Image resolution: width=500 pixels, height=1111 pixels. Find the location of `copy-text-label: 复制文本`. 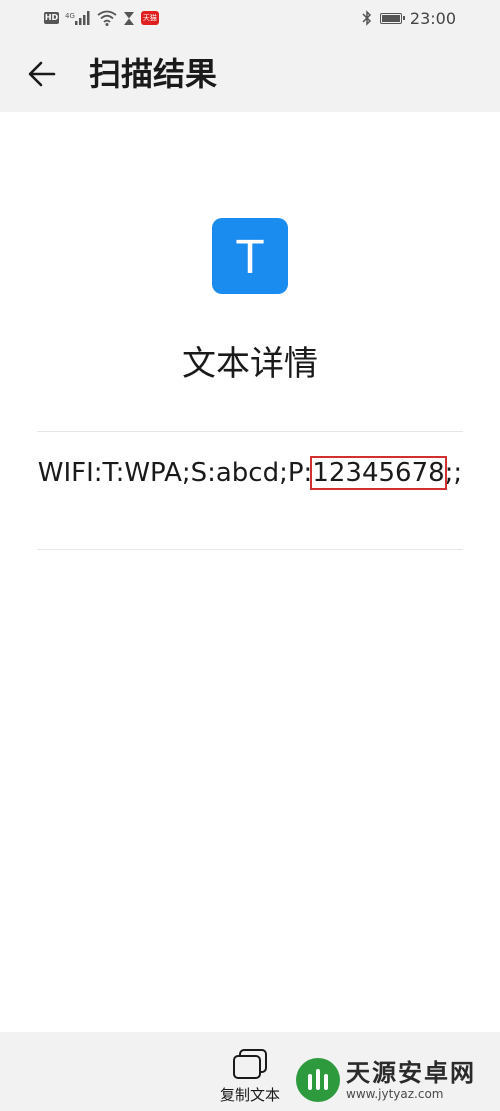

copy-text-label: 复制文本 is located at coordinates (249, 1095).